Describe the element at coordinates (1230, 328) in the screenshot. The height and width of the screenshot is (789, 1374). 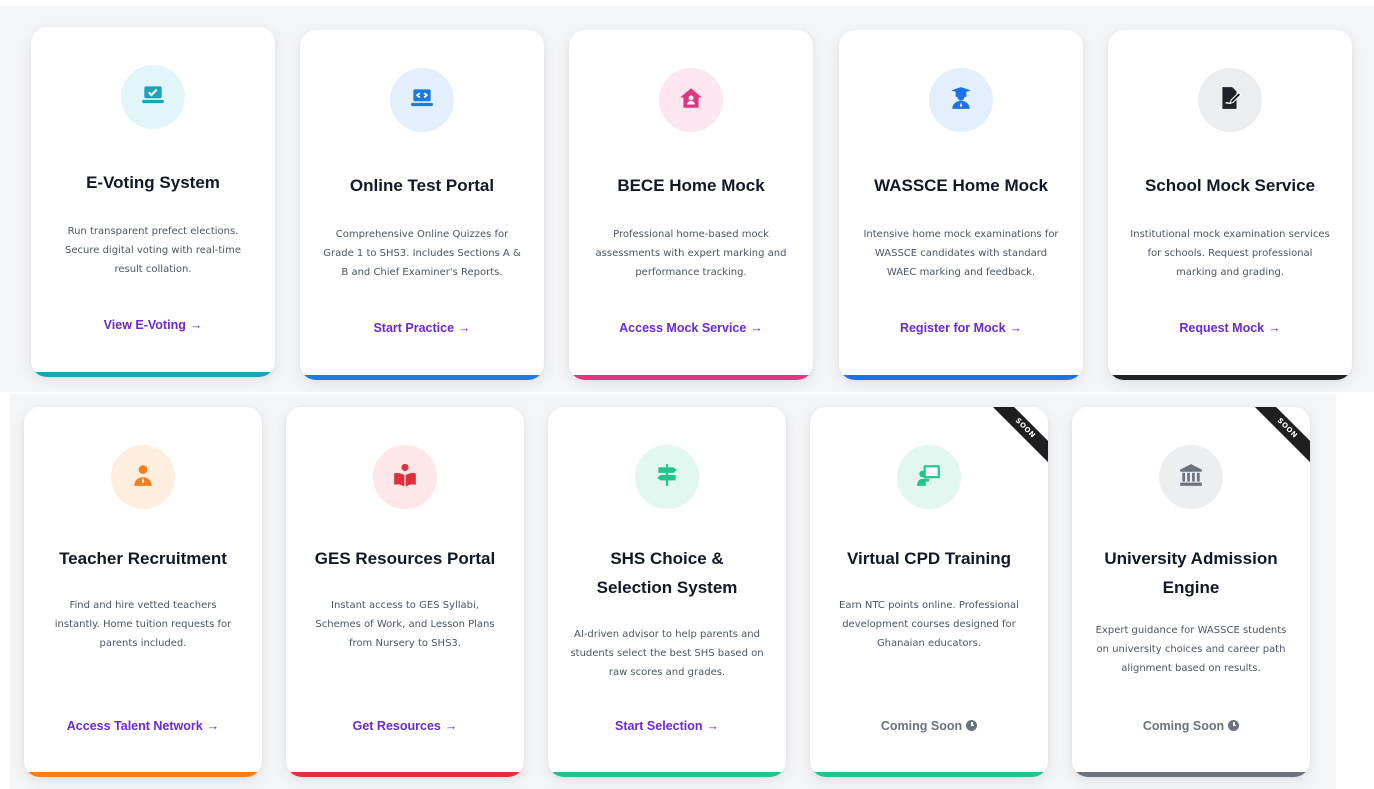
I see `request-mock-link: Request Mock →` at that location.